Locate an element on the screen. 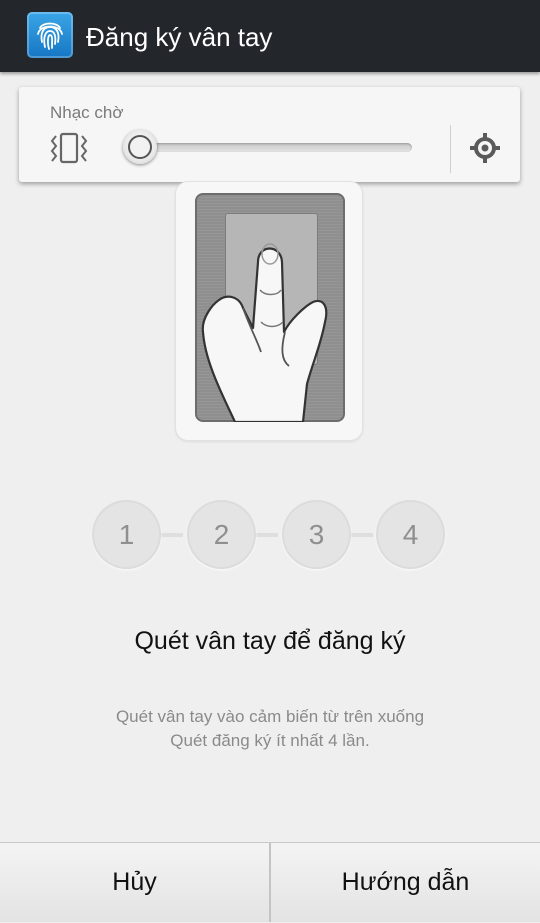 The width and height of the screenshot is (540, 923). step-number: 4 is located at coordinates (410, 534).